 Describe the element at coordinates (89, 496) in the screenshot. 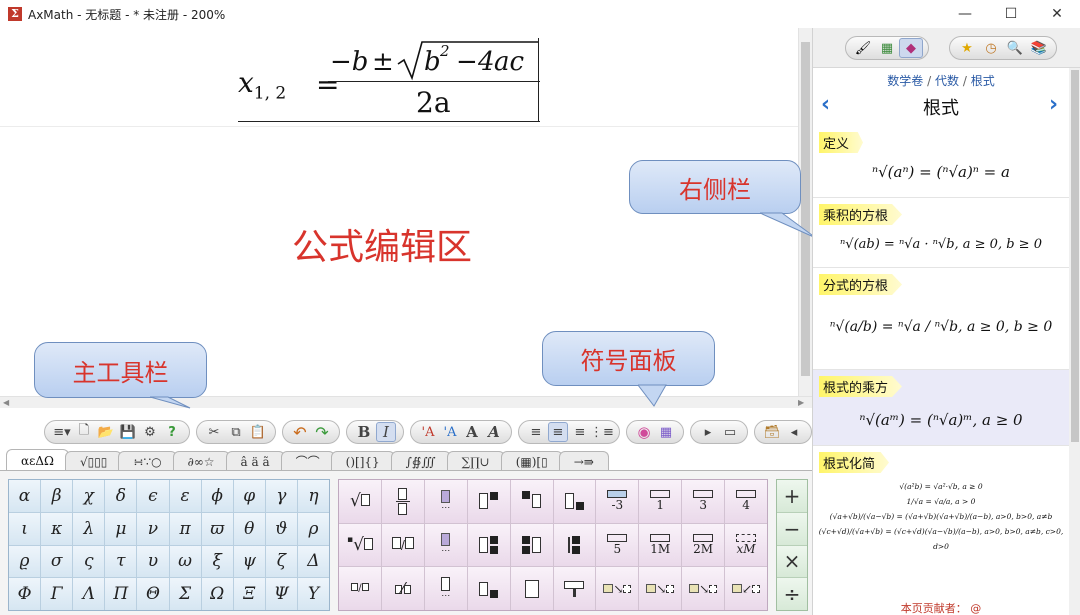

I see `greek-symbol: χ` at that location.